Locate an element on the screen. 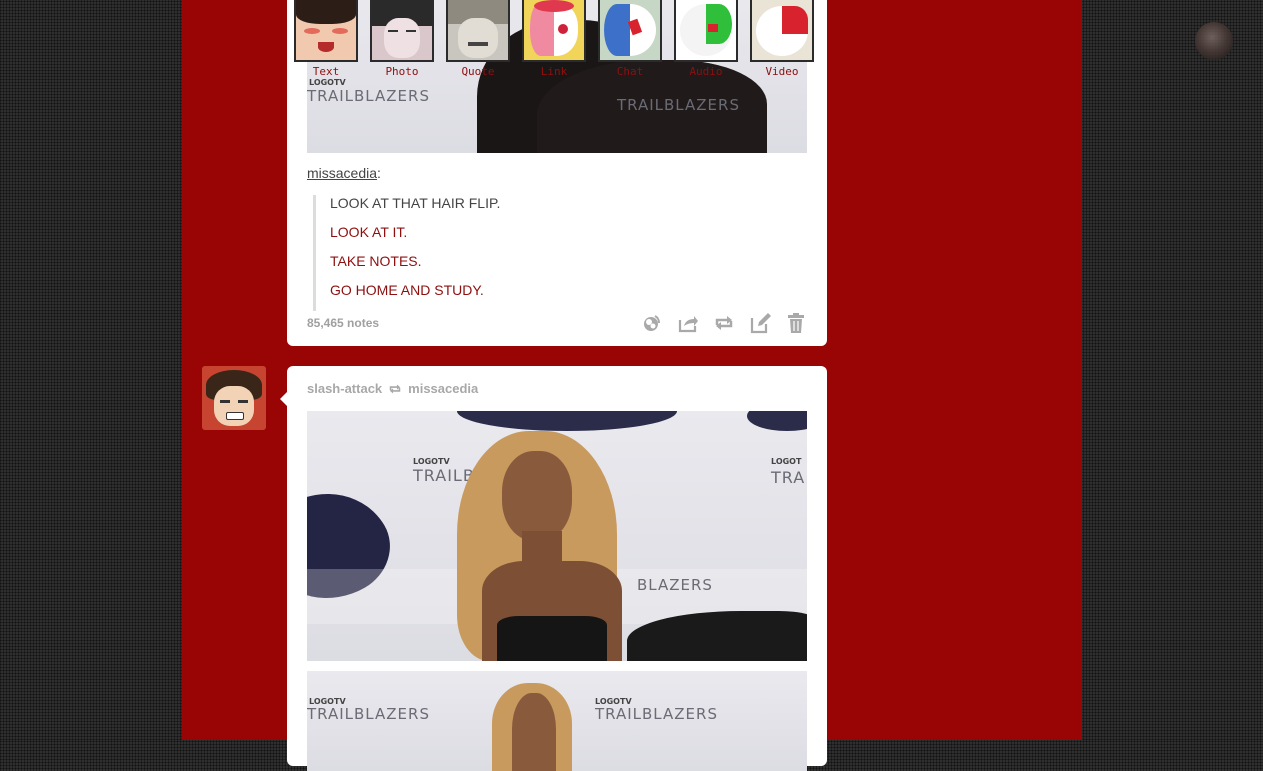  notes-count: 85,465 notes is located at coordinates (343, 323).